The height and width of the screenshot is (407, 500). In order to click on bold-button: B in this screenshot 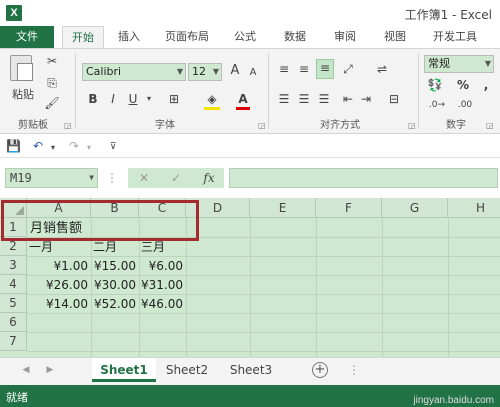, I will do `click(93, 99)`.